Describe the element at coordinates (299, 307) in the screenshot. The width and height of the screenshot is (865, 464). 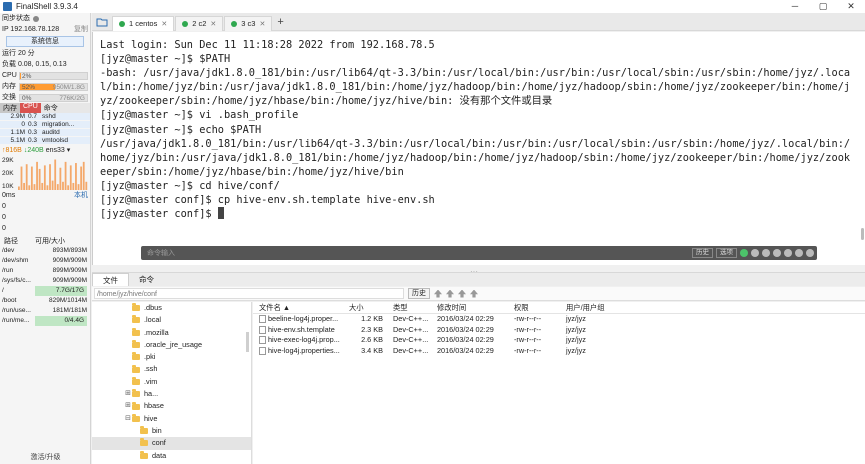
I see `header-name: 文件名 ▲` at that location.